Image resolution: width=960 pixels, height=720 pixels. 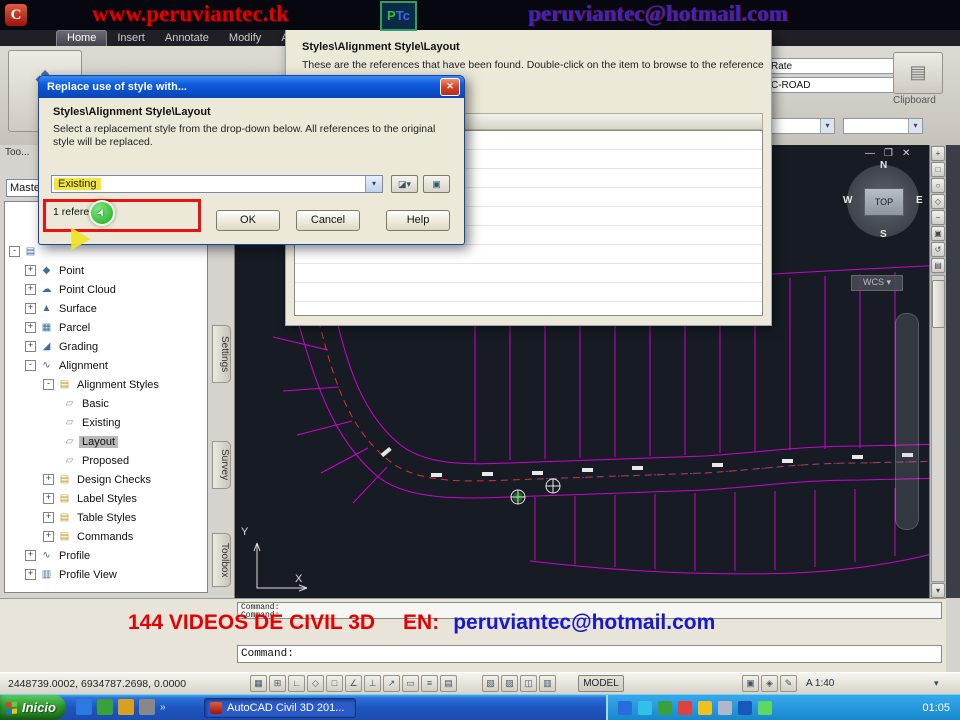 What do you see at coordinates (820, 683) in the screenshot?
I see `annotation-scale: A 1:40` at bounding box center [820, 683].